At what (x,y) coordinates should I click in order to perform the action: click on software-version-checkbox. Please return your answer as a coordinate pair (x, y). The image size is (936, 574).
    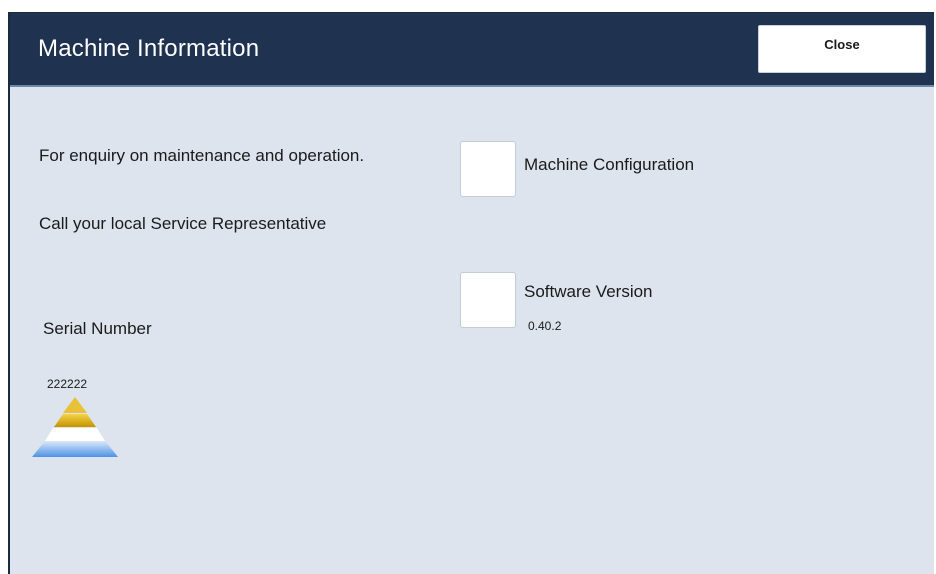
    Looking at the image, I should click on (488, 300).